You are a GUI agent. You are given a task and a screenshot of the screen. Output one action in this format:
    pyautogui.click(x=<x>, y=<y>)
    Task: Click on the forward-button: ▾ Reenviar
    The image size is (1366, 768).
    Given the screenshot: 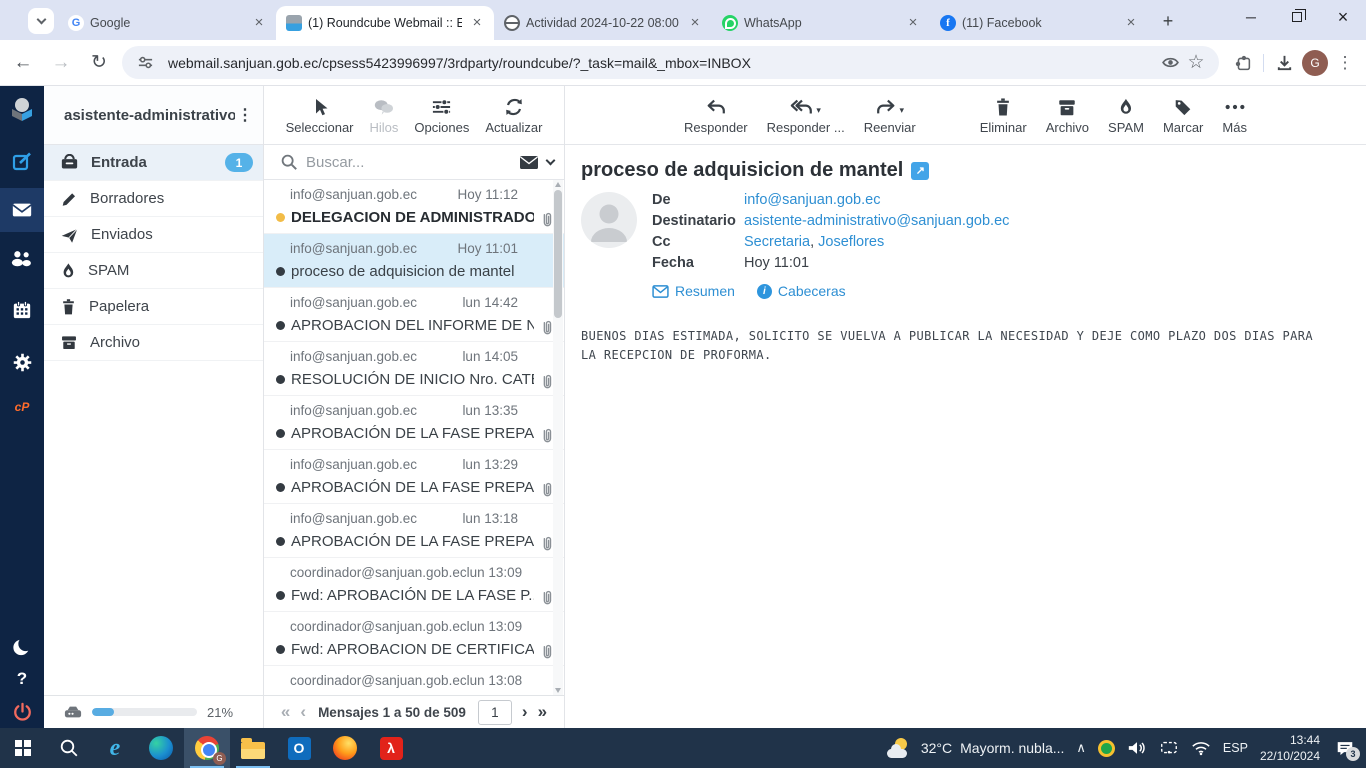 What is the action you would take?
    pyautogui.click(x=890, y=115)
    